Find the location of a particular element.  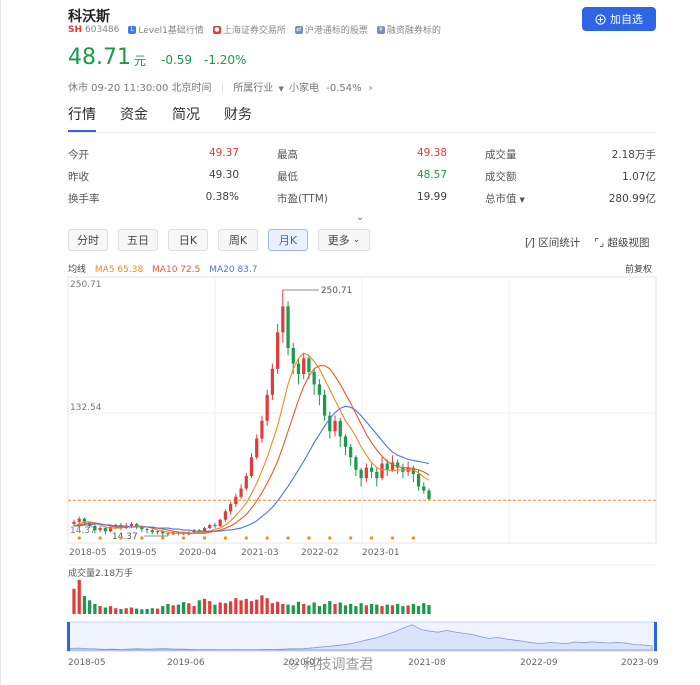

min-marker-label: 14.37 is located at coordinates (125, 537).